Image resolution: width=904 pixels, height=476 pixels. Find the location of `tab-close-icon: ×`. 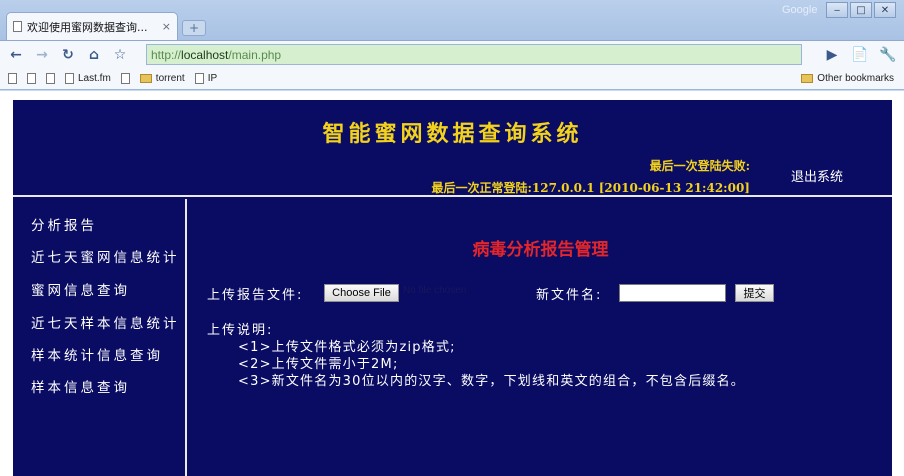

tab-close-icon: × is located at coordinates (166, 26).